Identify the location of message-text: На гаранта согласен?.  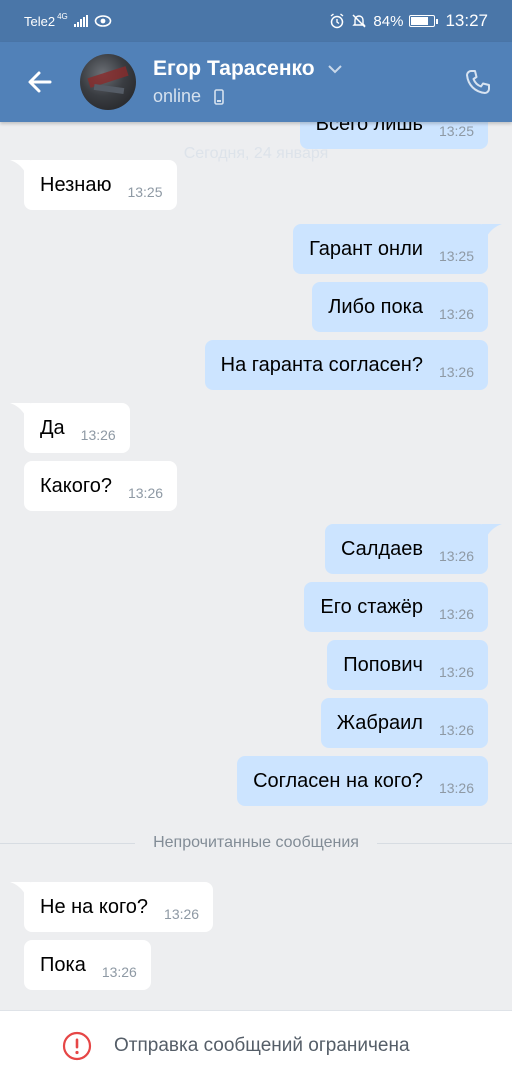
(321, 364).